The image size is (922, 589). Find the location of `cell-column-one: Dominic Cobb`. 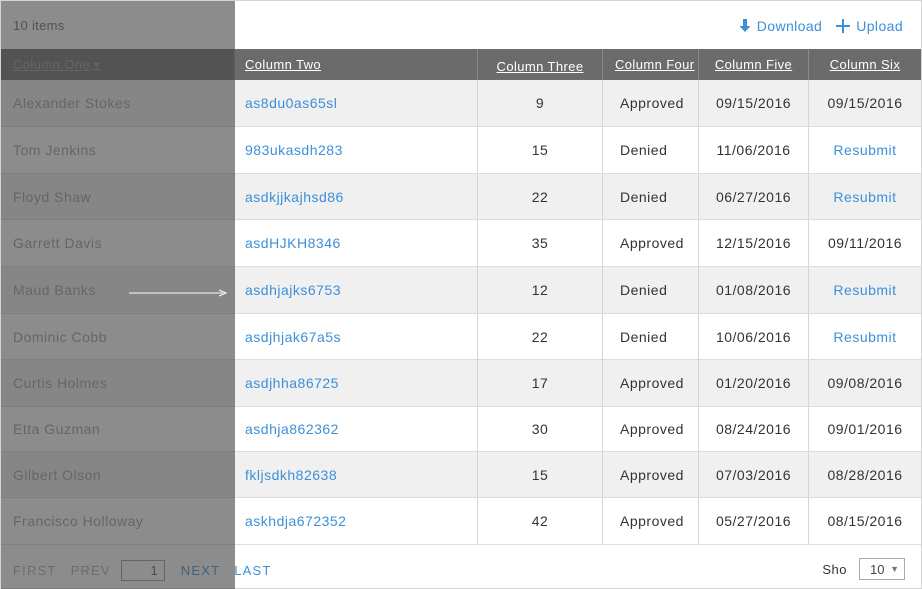

cell-column-one: Dominic Cobb is located at coordinates (118, 336).